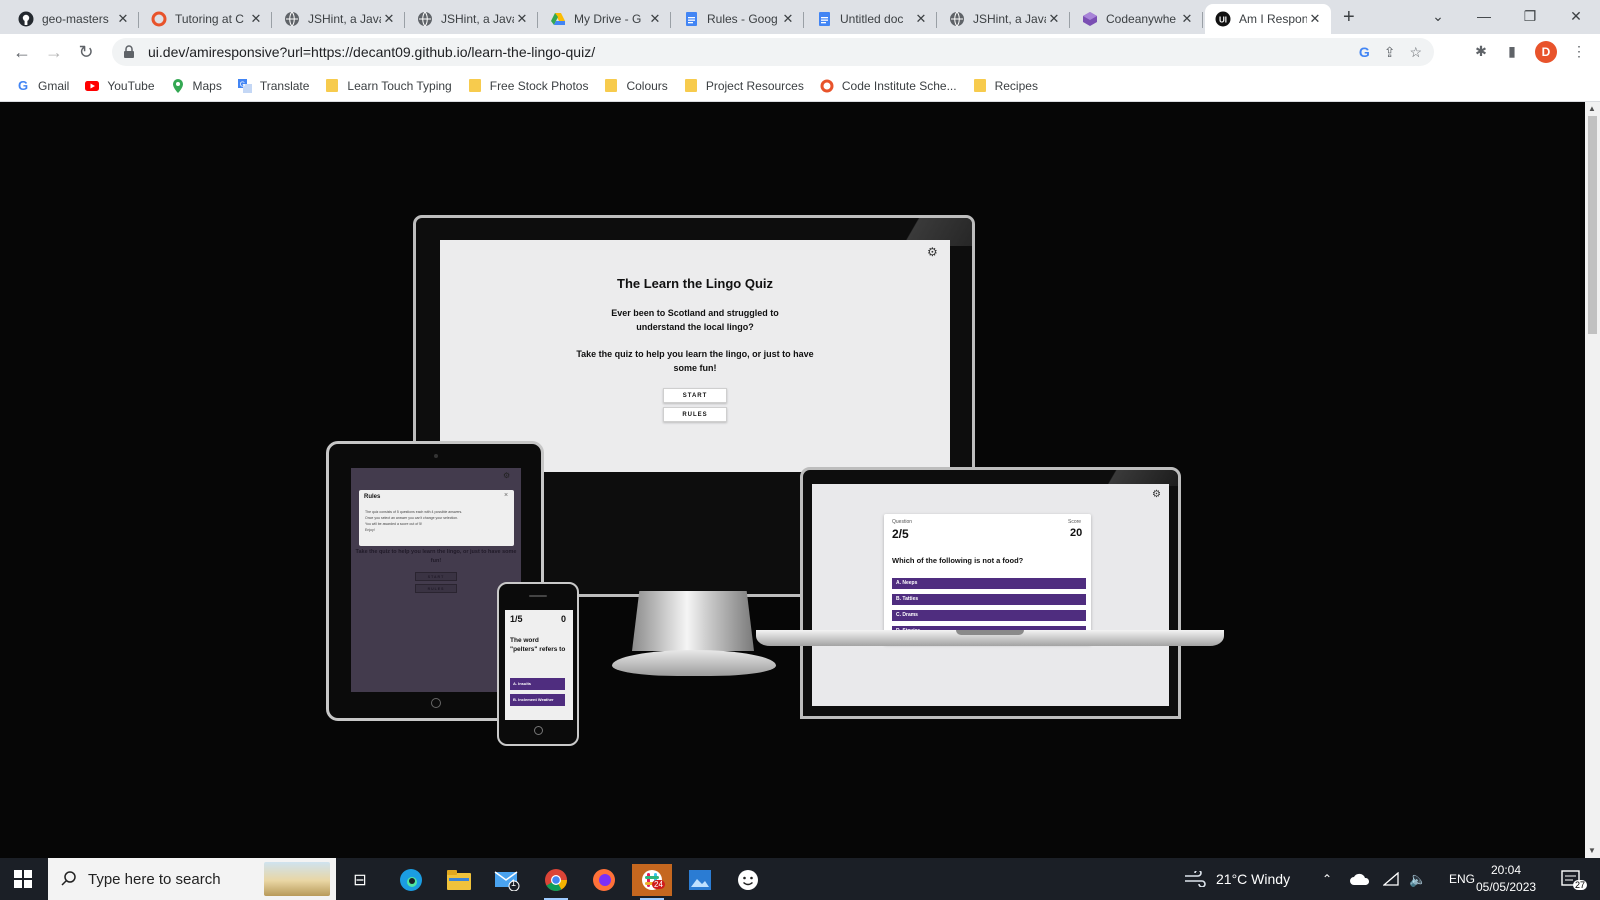 The image size is (1600, 900). What do you see at coordinates (192, 879) in the screenshot?
I see `taskbar-search-box: Type here to search` at bounding box center [192, 879].